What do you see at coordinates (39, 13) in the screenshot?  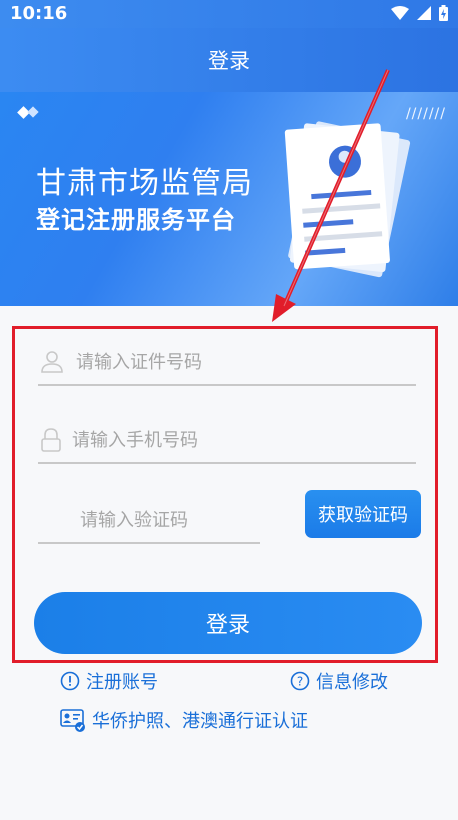 I see `status-time: 10:16` at bounding box center [39, 13].